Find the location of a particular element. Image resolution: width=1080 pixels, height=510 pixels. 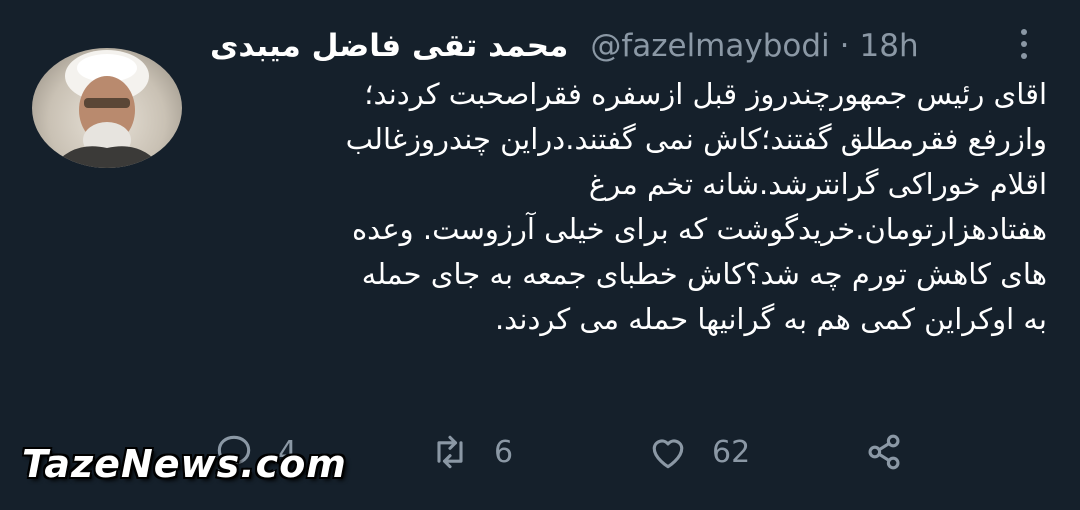

tweet-timestamp: 18h is located at coordinates (889, 46).